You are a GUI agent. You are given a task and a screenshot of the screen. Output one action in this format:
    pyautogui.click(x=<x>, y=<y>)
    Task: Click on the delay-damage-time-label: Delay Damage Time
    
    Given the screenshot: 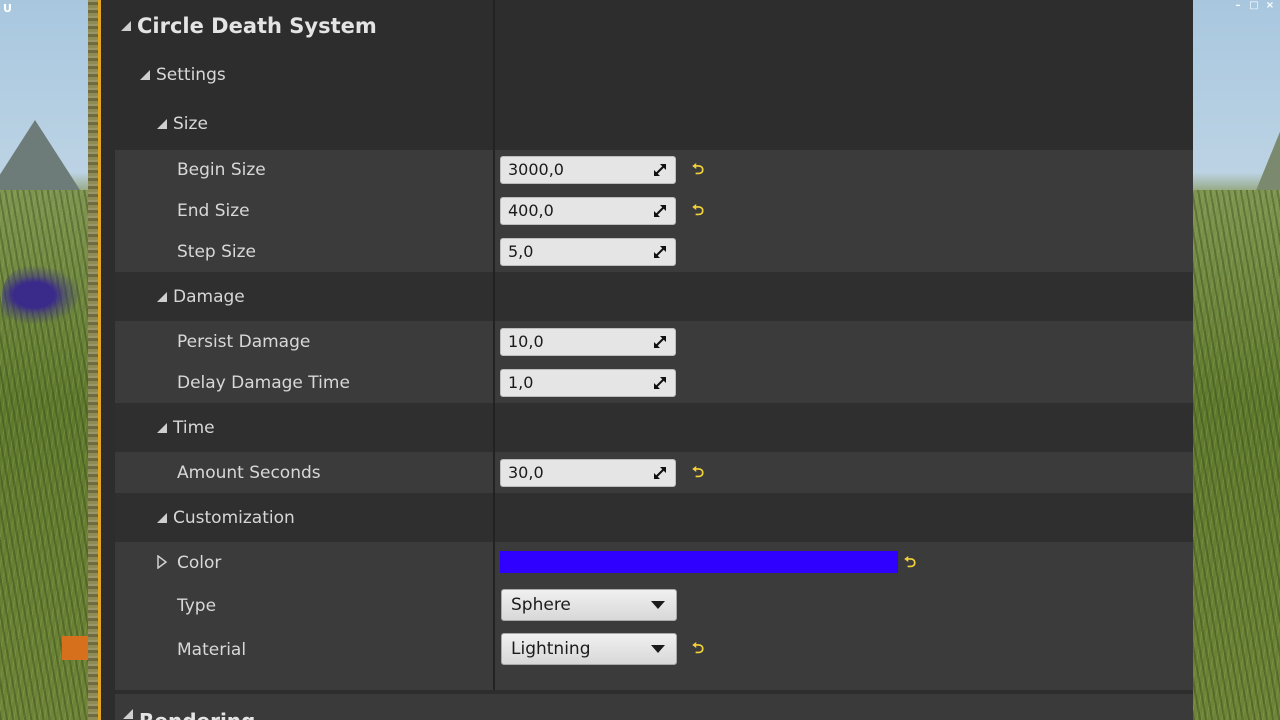 What is the action you would take?
    pyautogui.click(x=263, y=383)
    